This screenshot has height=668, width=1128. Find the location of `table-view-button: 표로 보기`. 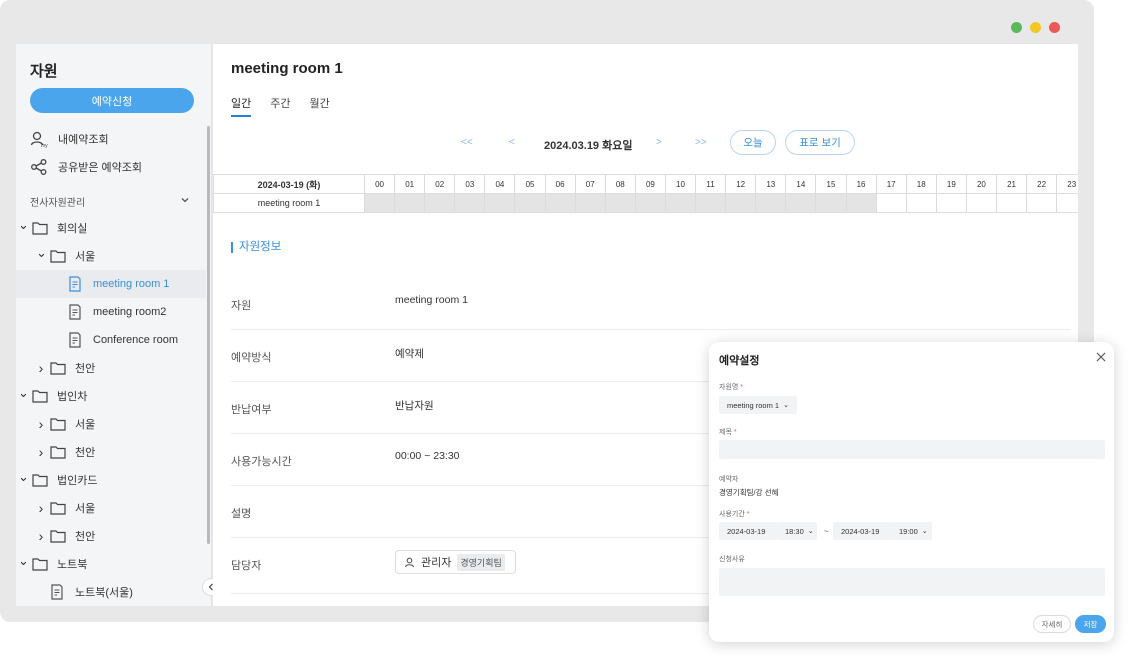

table-view-button: 표로 보기 is located at coordinates (820, 142).